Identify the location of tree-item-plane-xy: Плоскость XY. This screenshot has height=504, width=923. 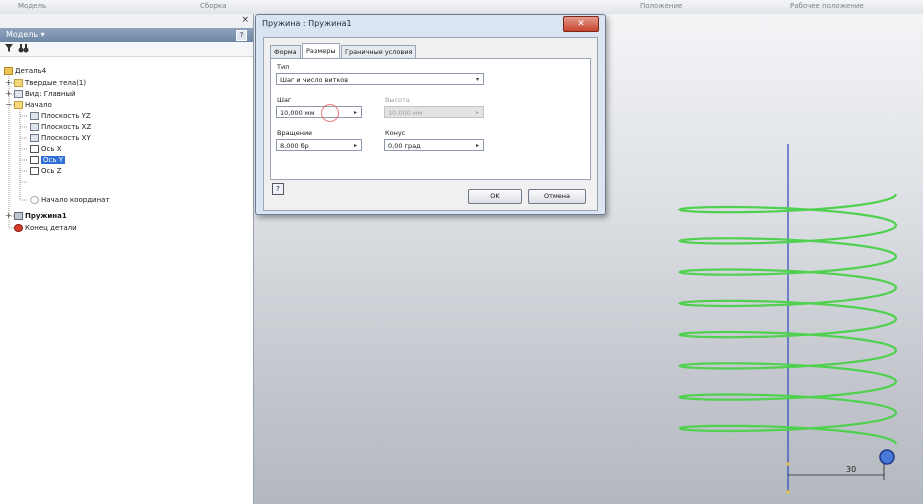
(60, 138).